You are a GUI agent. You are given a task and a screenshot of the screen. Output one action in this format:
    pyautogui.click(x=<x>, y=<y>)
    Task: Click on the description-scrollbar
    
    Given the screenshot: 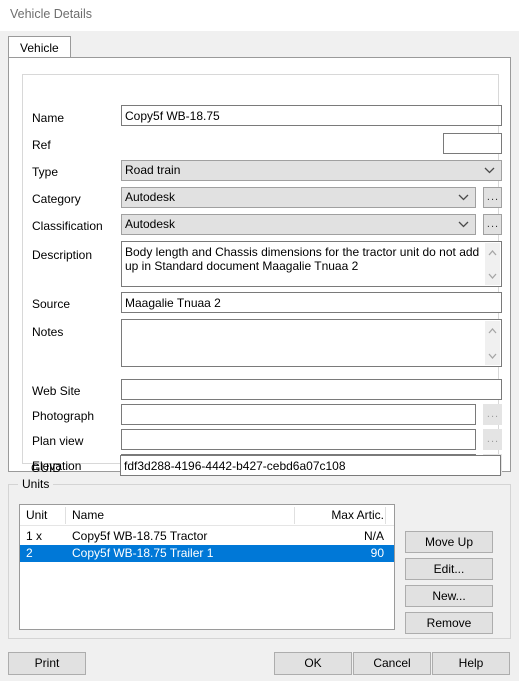 What is the action you would take?
    pyautogui.click(x=492, y=264)
    